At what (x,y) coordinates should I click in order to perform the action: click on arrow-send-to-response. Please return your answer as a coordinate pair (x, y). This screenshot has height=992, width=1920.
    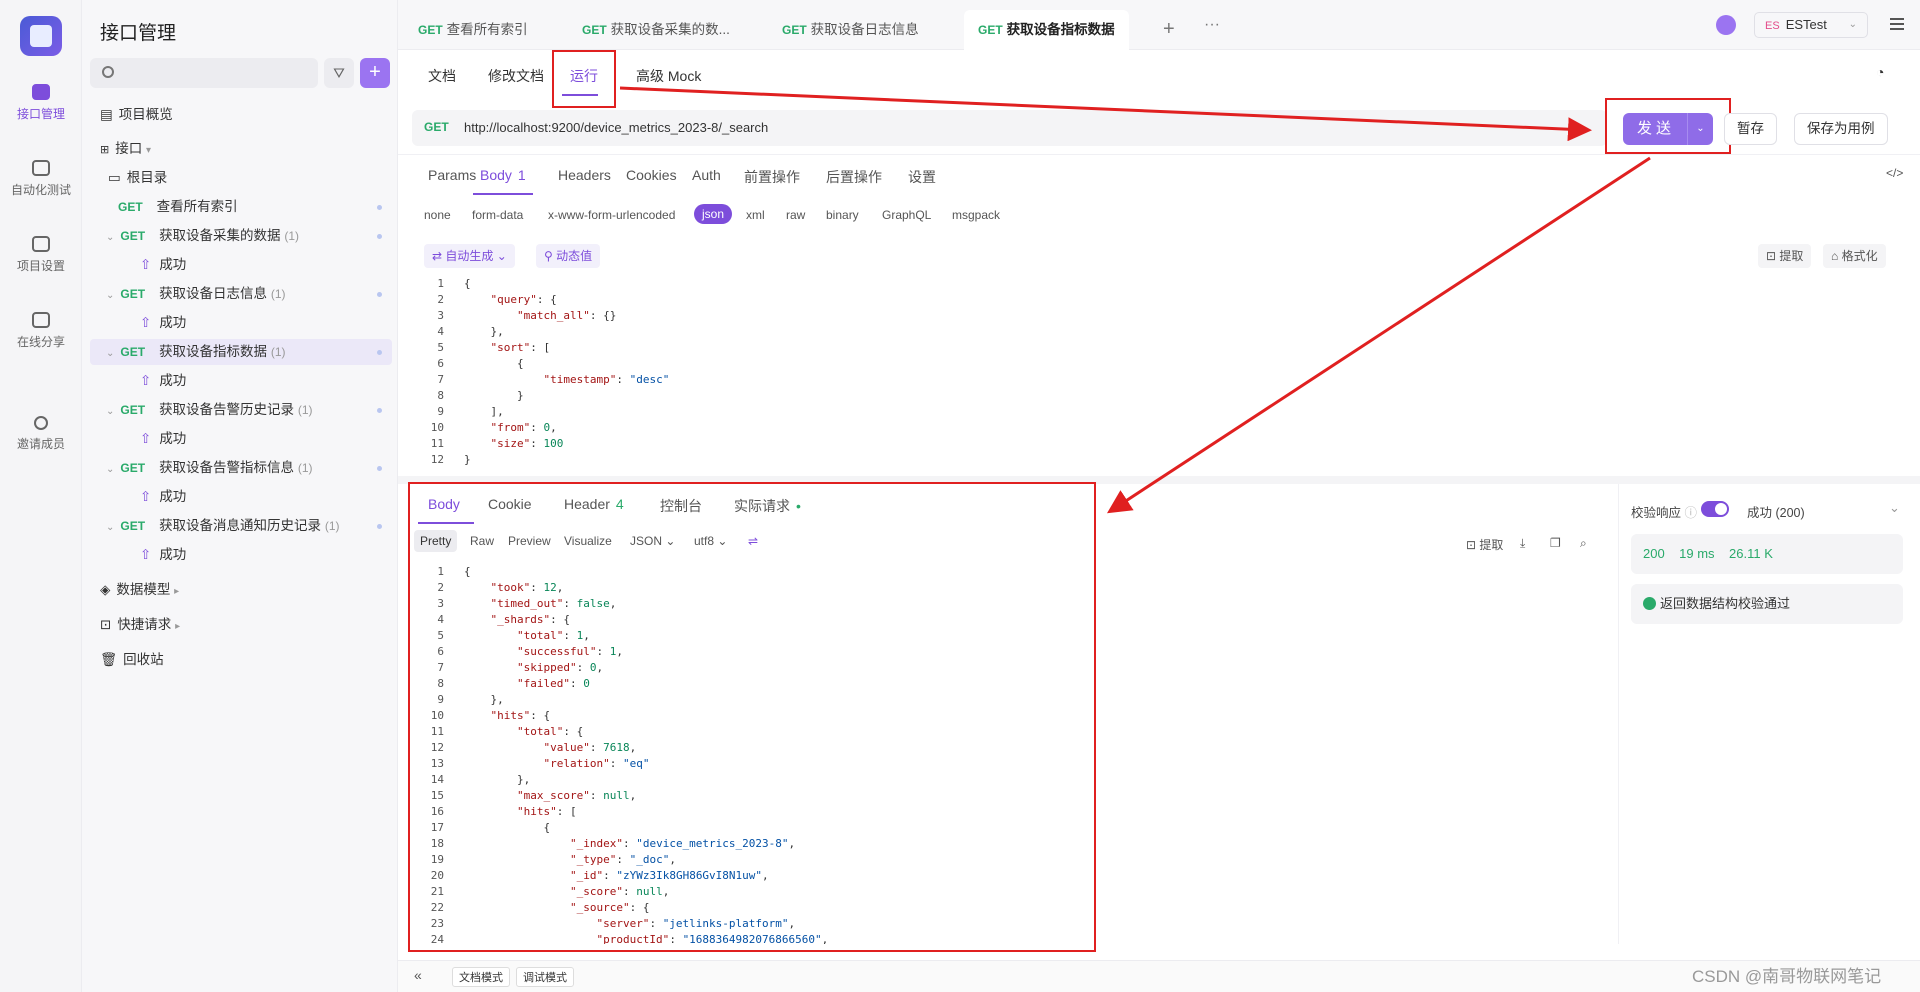
    Looking at the image, I should click on (1378, 335).